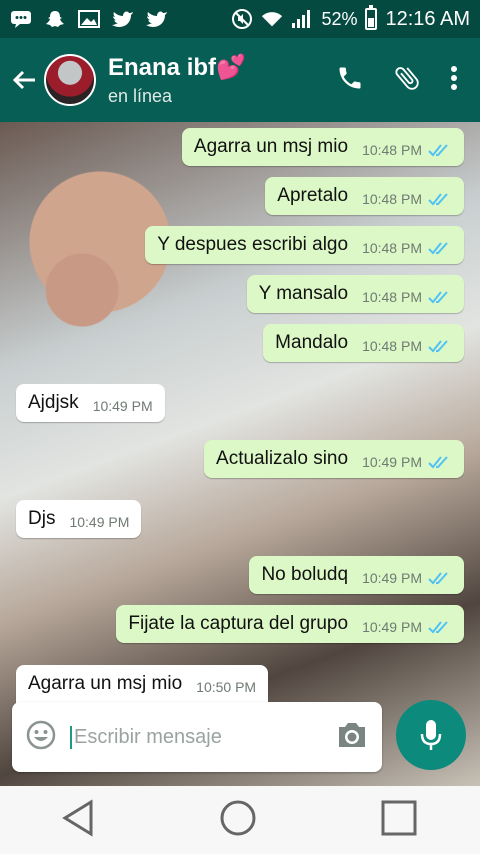 This screenshot has height=854, width=480. Describe the element at coordinates (70, 80) in the screenshot. I see `avatar` at that location.